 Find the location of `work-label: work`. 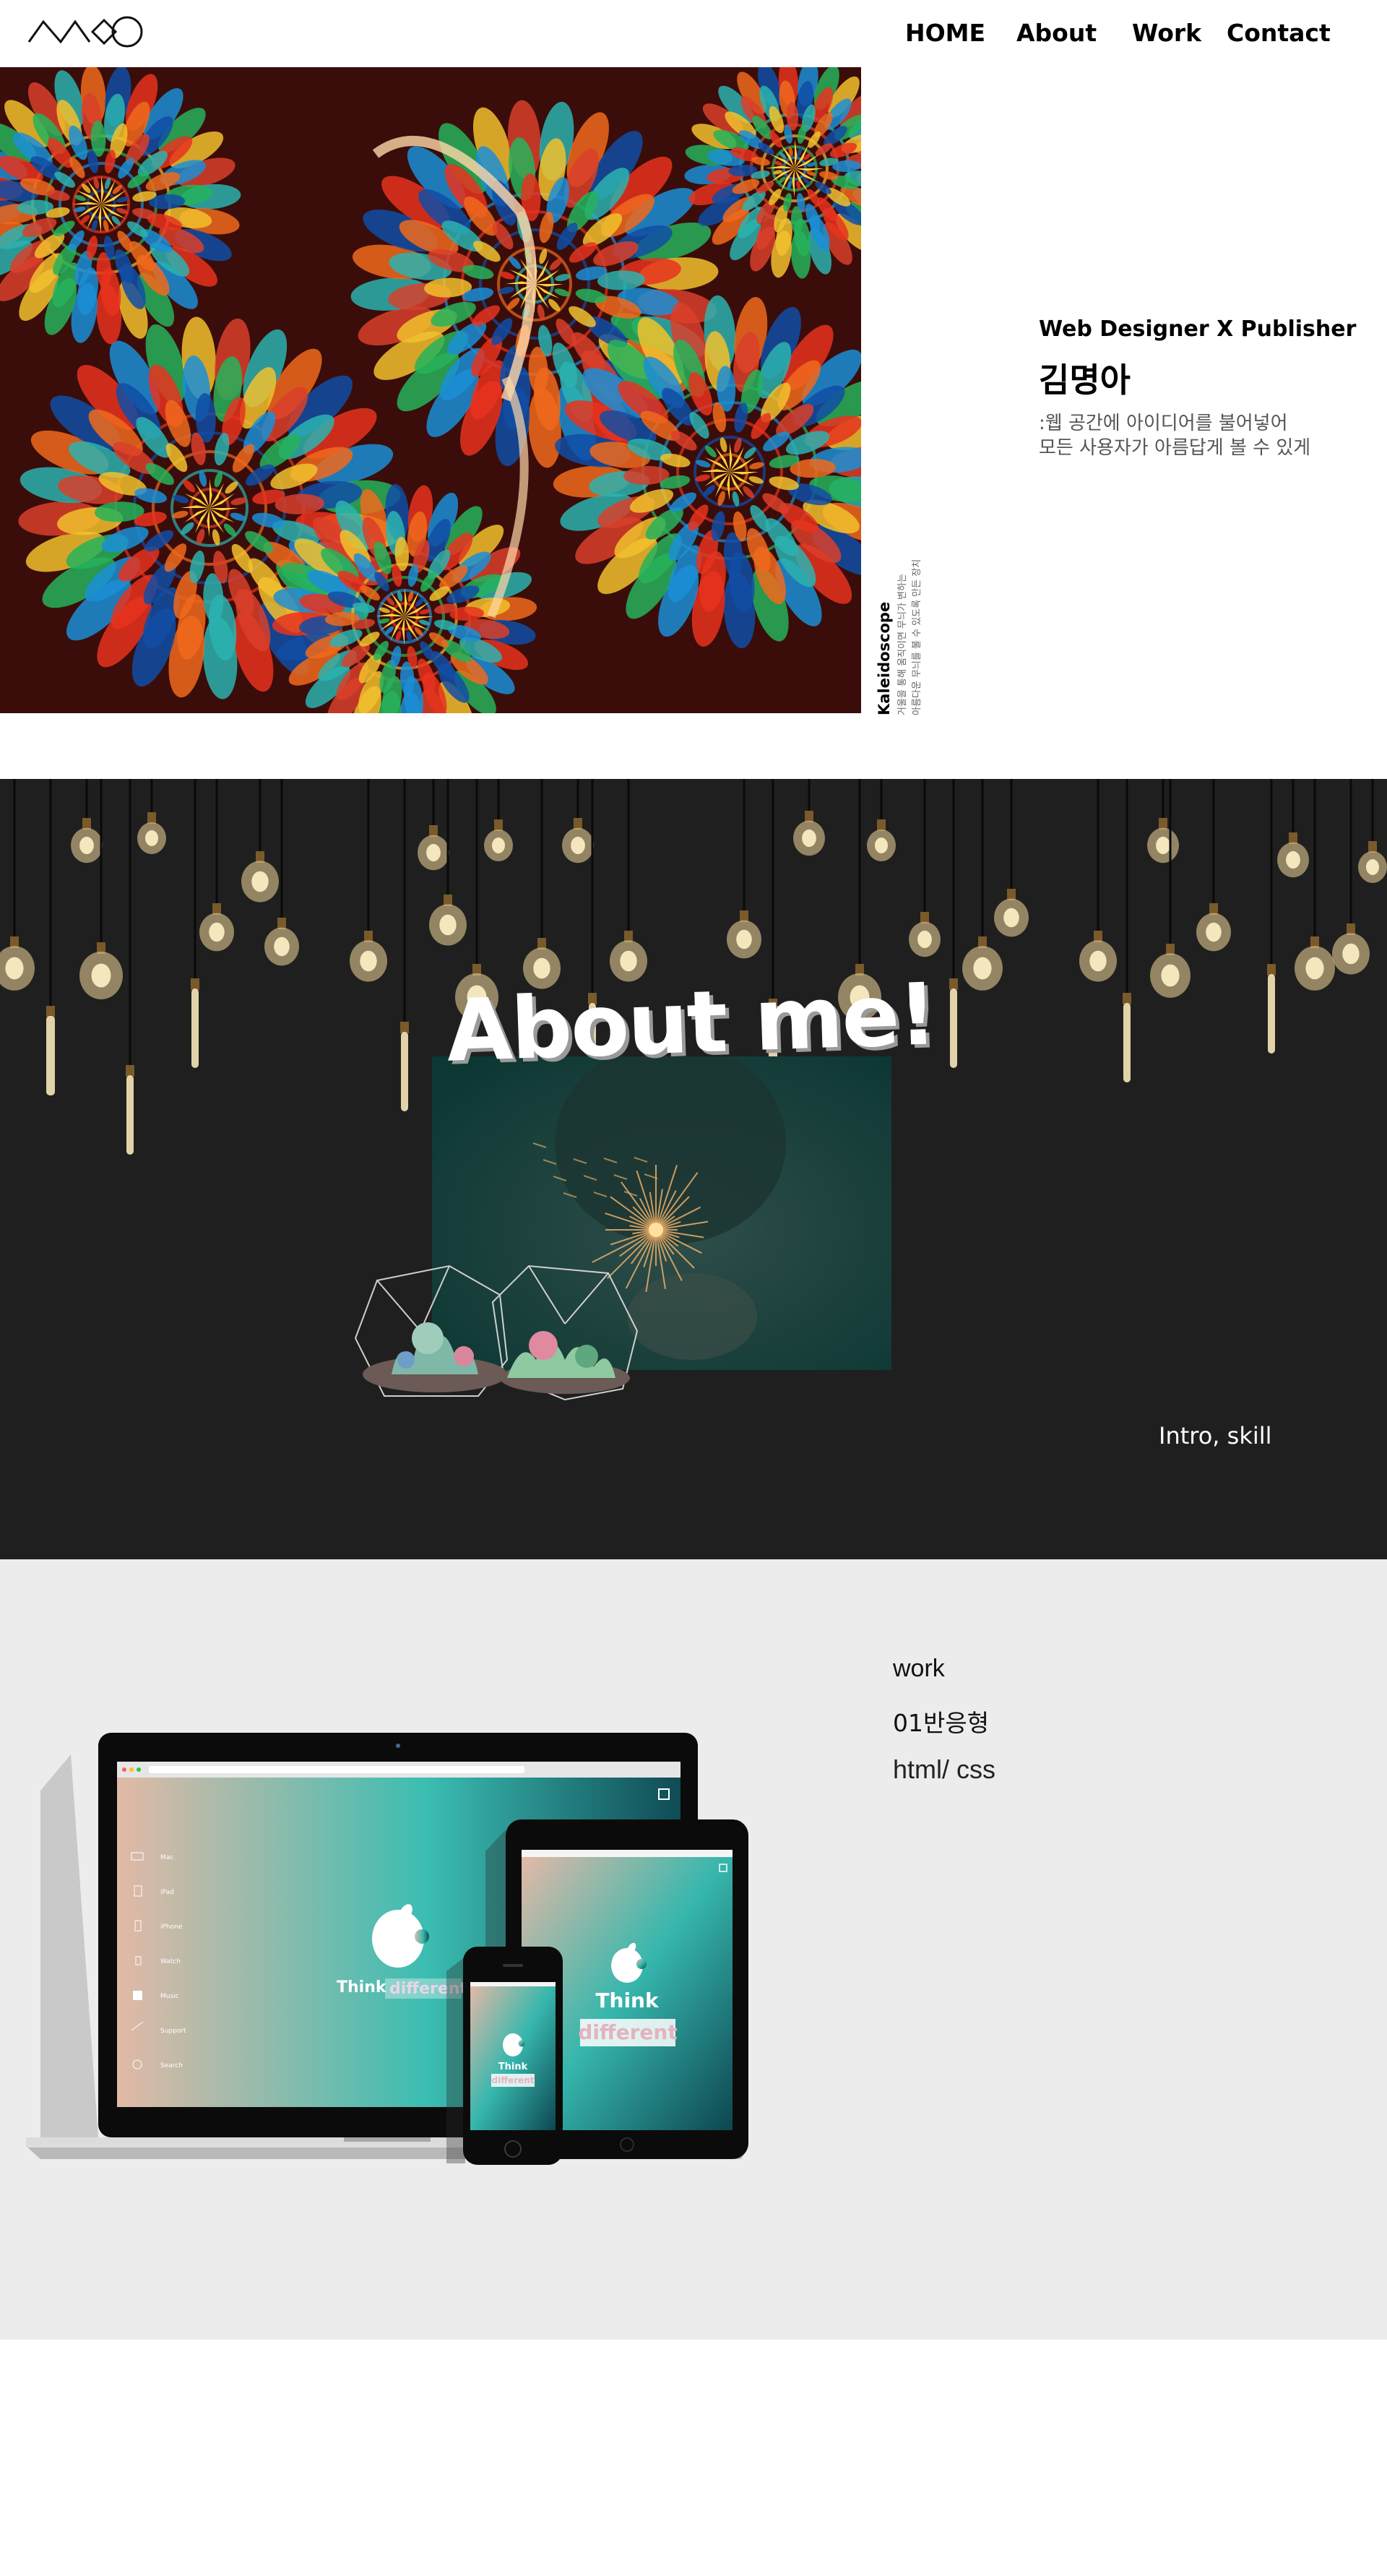

work-label: work is located at coordinates (919, 1668).